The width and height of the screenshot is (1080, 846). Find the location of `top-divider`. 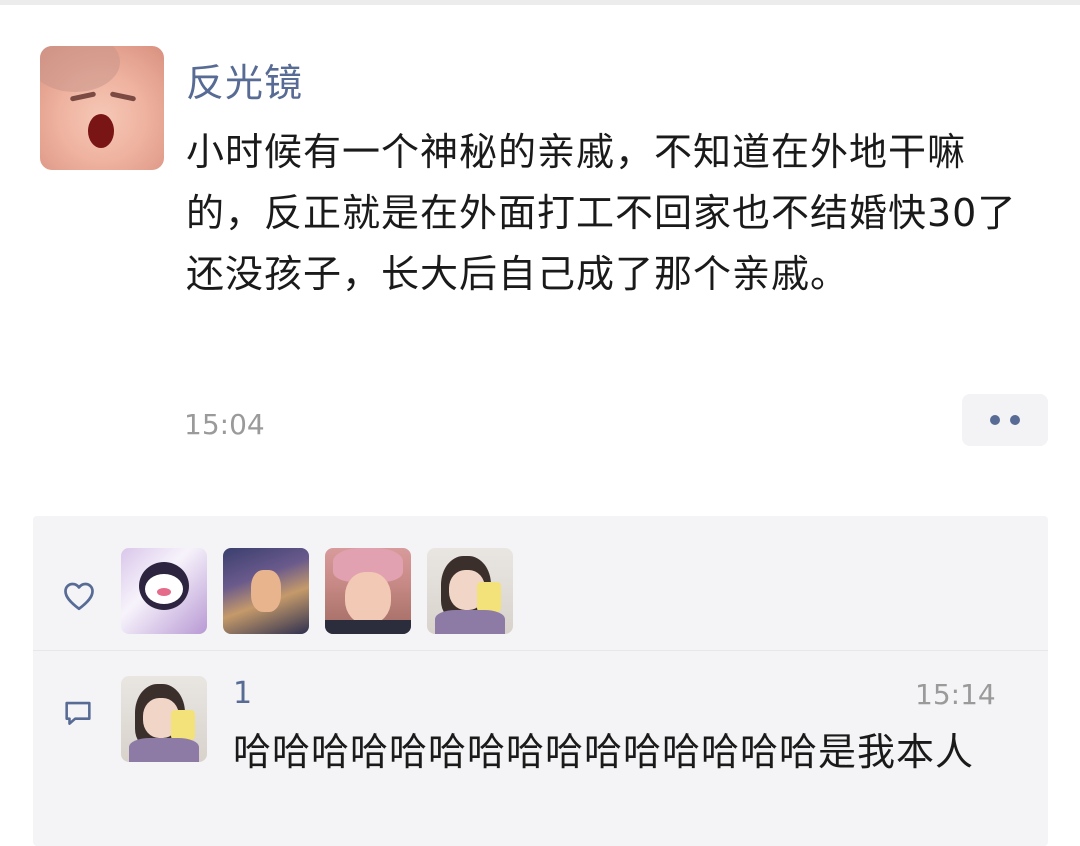

top-divider is located at coordinates (540, 2).